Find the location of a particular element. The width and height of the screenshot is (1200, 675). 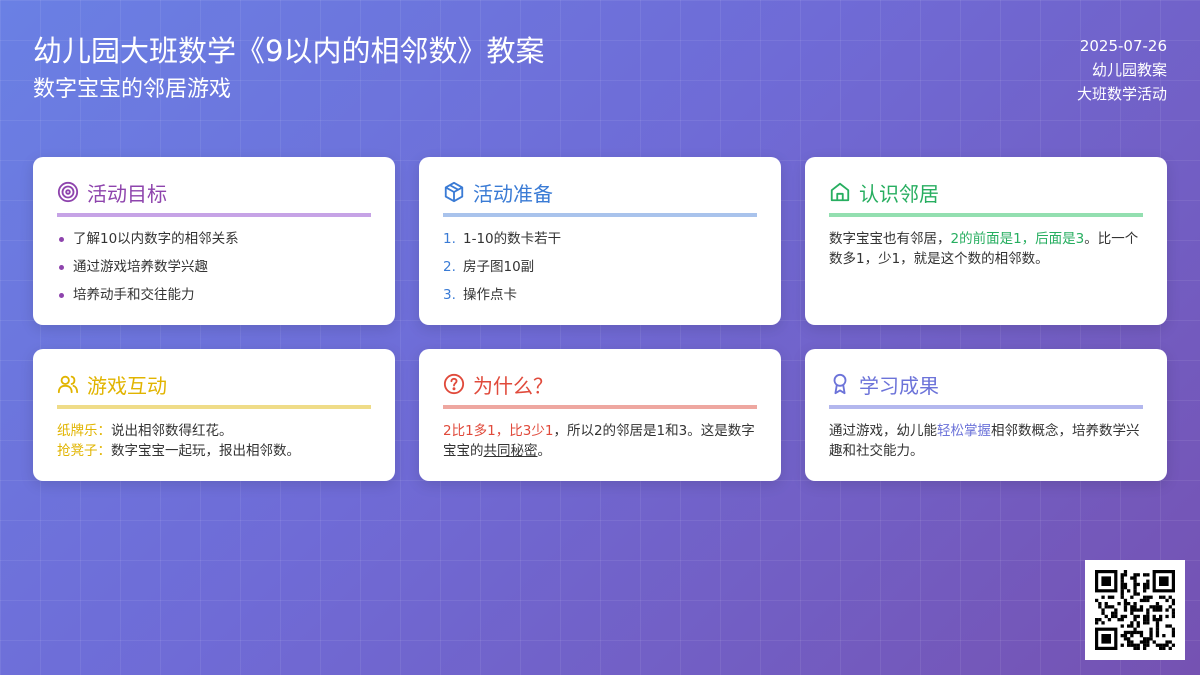

outcome-text: 通过游戏，幼儿能轻松掌握相邻数概念，培养数学兴趣和社交能力。 is located at coordinates (986, 441).